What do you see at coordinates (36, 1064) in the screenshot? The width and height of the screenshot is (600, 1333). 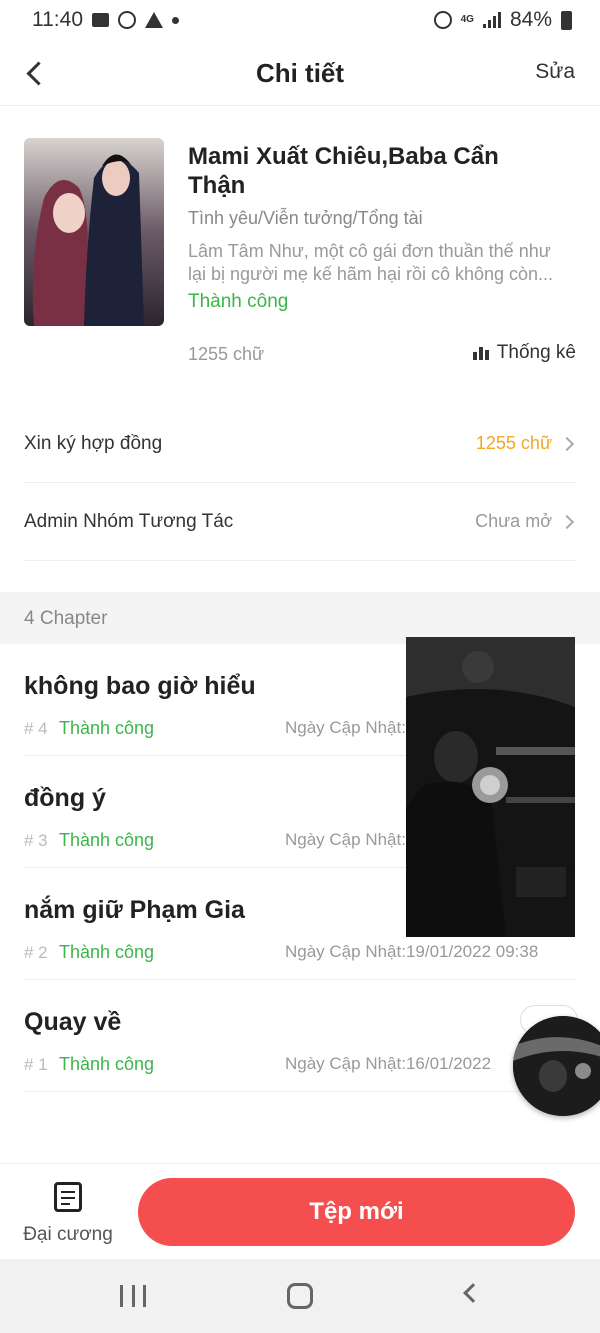 I see `chapter-number: # 1` at bounding box center [36, 1064].